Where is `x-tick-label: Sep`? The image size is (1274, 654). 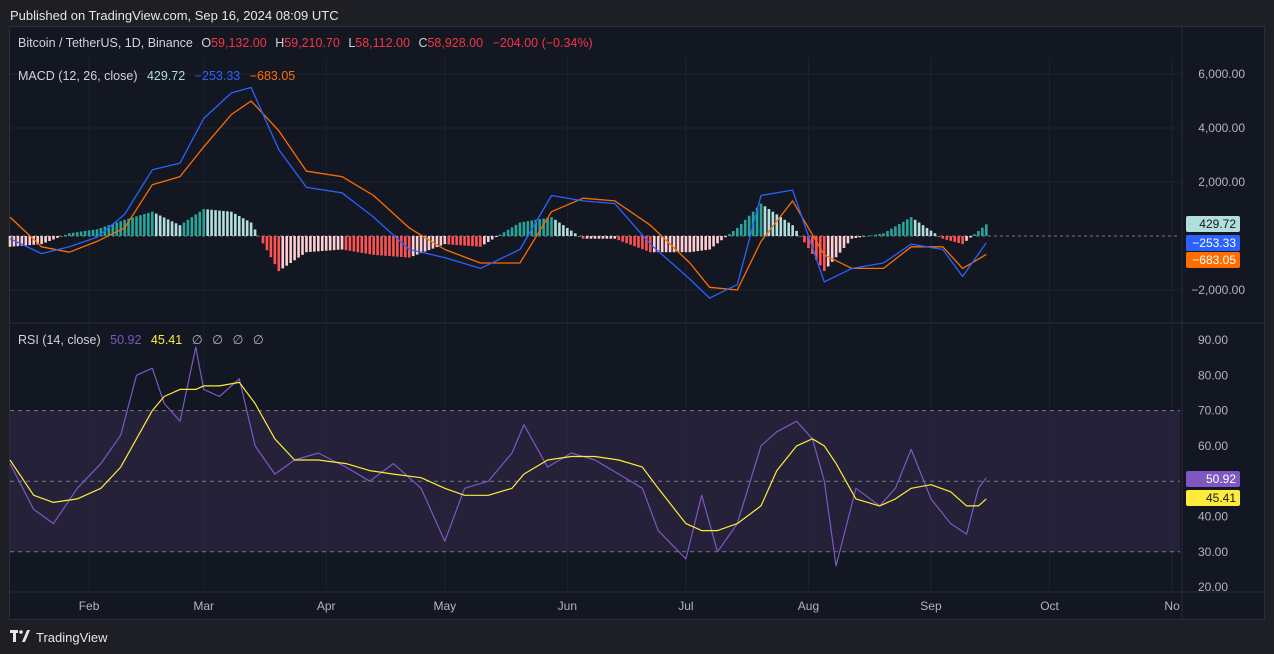
x-tick-label: Sep is located at coordinates (931, 606).